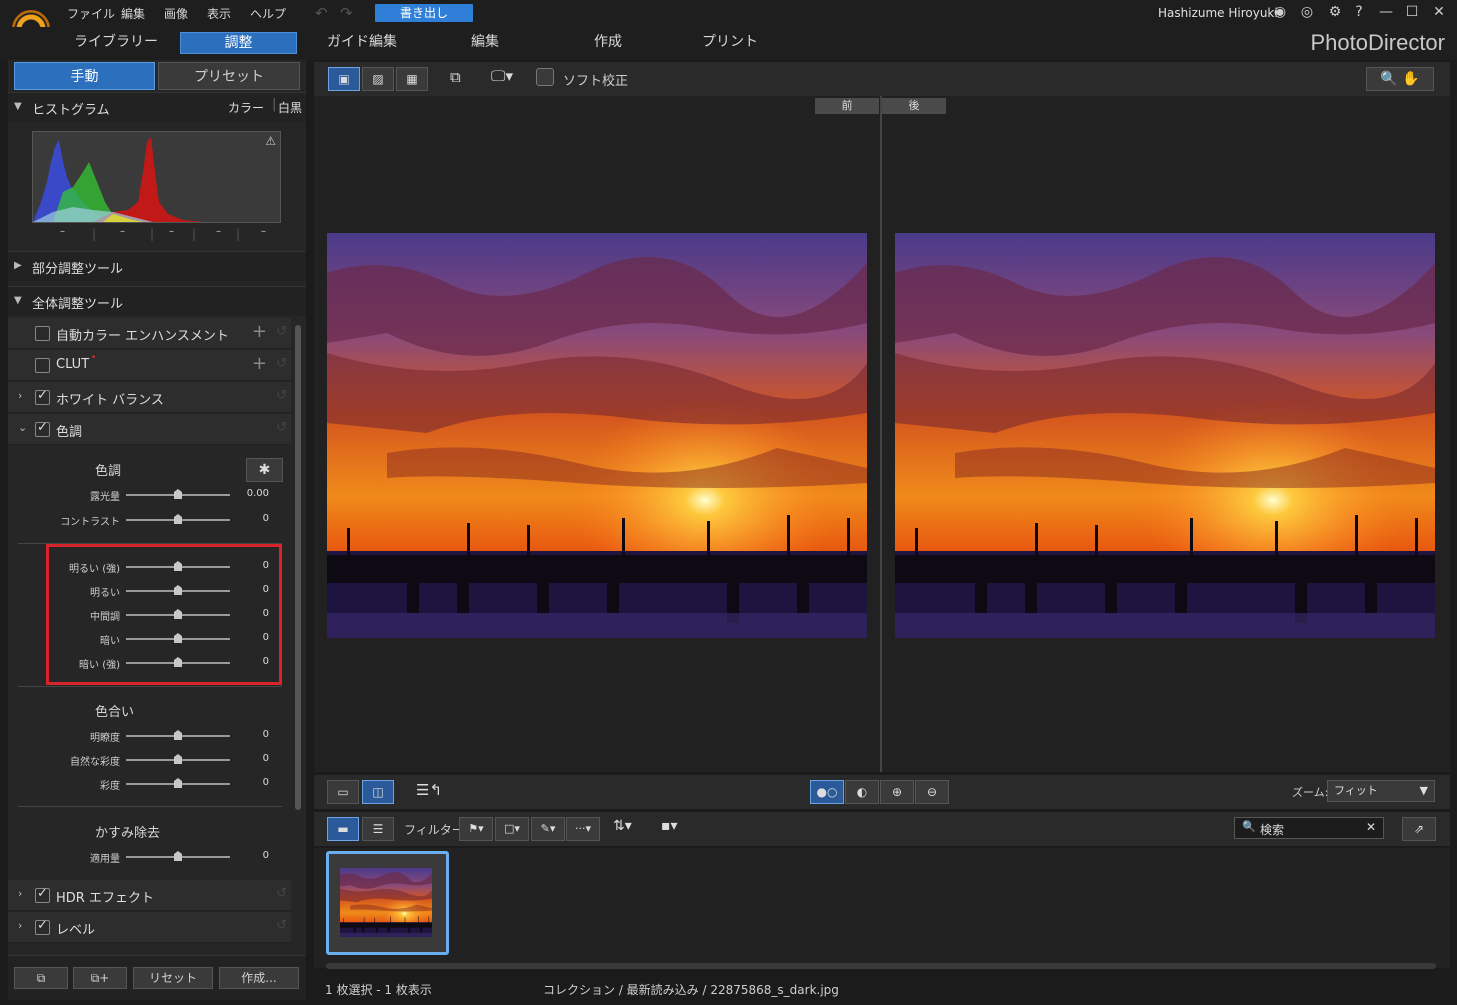  Describe the element at coordinates (157, 107) in the screenshot. I see `histogram-header: ▼ ヒストグラム カラー | 白黒` at that location.